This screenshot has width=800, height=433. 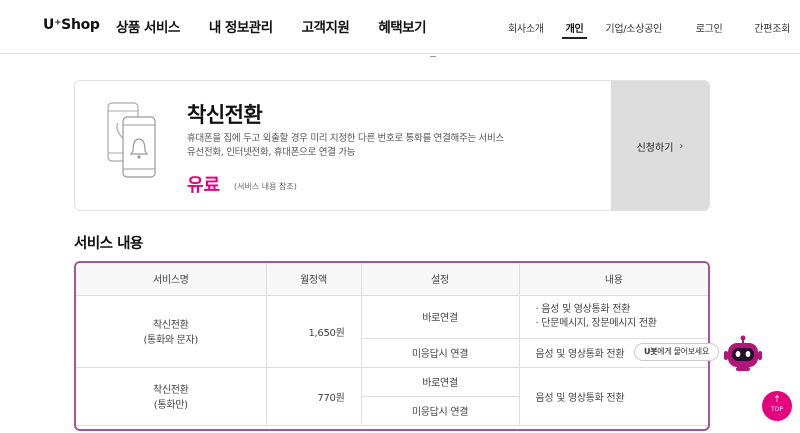 I want to click on nav-item-products: 상품 서비스, so click(x=148, y=26).